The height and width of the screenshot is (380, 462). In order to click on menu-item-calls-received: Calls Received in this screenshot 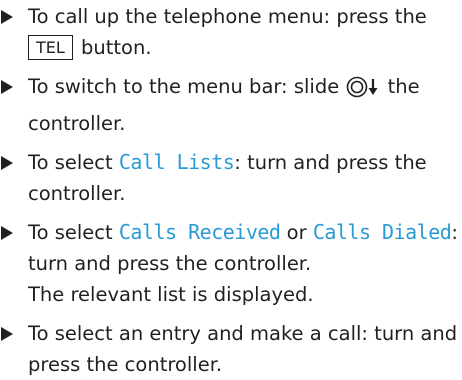, I will do `click(199, 232)`.